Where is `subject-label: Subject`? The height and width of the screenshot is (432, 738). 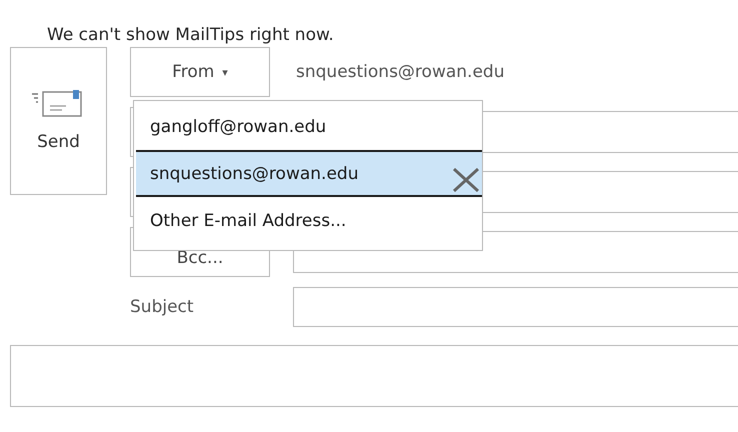 subject-label: Subject is located at coordinates (162, 307).